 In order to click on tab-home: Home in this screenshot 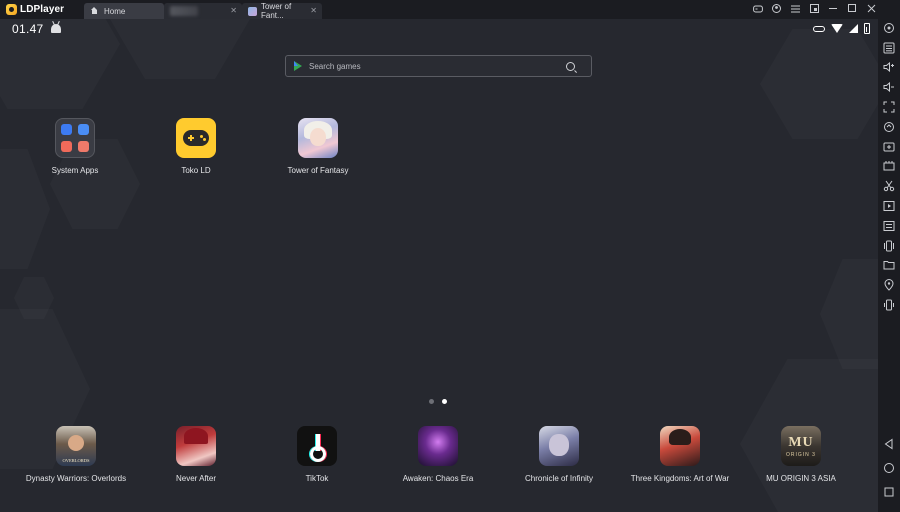, I will do `click(124, 11)`.